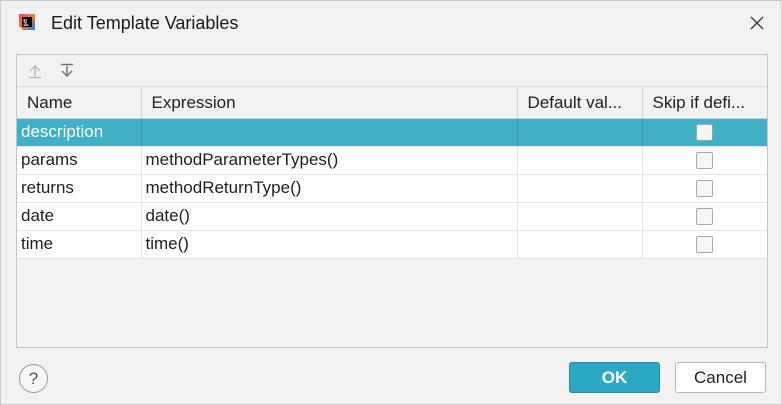 The height and width of the screenshot is (405, 782). What do you see at coordinates (329, 216) in the screenshot?
I see `expression-cell: date()` at bounding box center [329, 216].